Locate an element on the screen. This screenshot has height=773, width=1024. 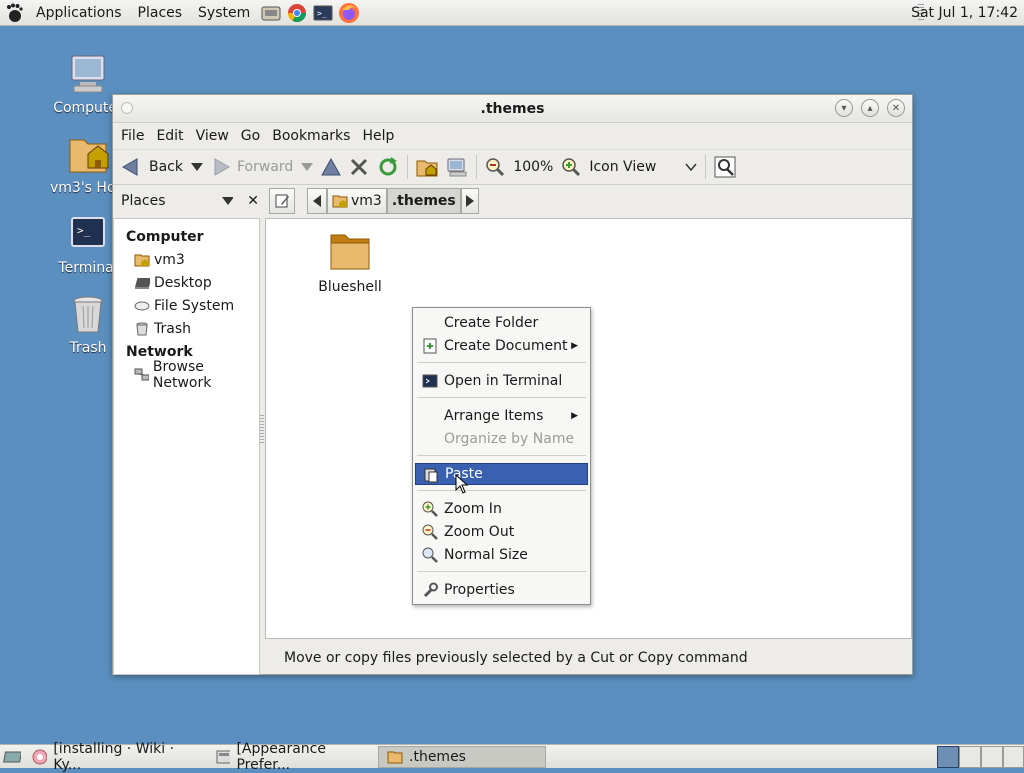
sidebar-item-label: Trash is located at coordinates (172, 328).